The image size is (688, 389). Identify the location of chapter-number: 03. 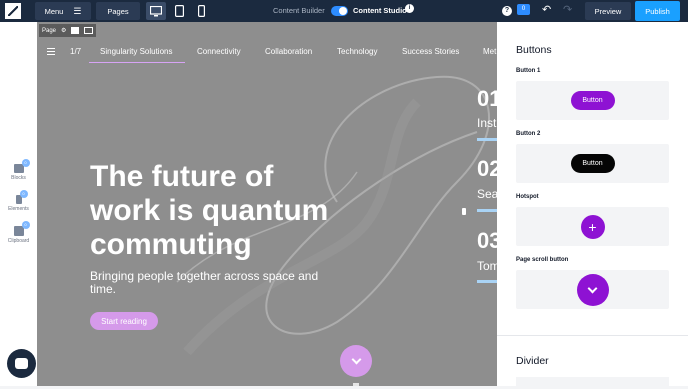
(487, 240).